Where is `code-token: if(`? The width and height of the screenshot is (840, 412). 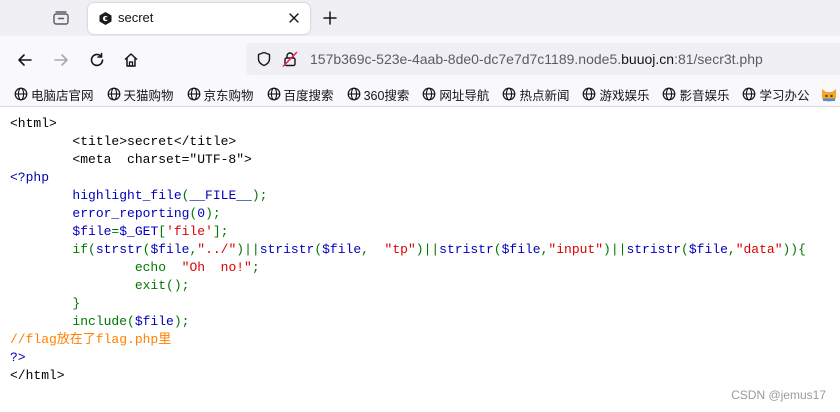 code-token: if( is located at coordinates (53, 249).